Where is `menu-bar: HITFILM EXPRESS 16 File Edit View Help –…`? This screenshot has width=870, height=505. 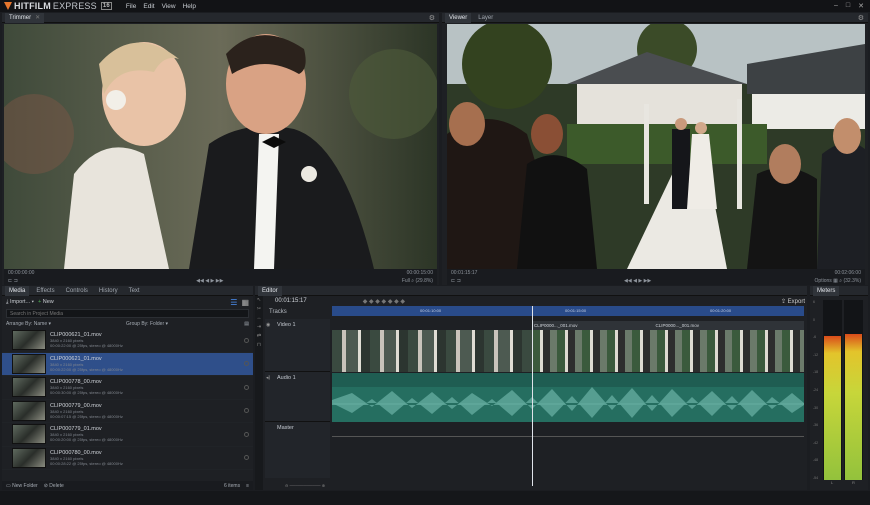
menu-bar: HITFILM EXPRESS 16 File Edit View Help –… is located at coordinates (435, 6).